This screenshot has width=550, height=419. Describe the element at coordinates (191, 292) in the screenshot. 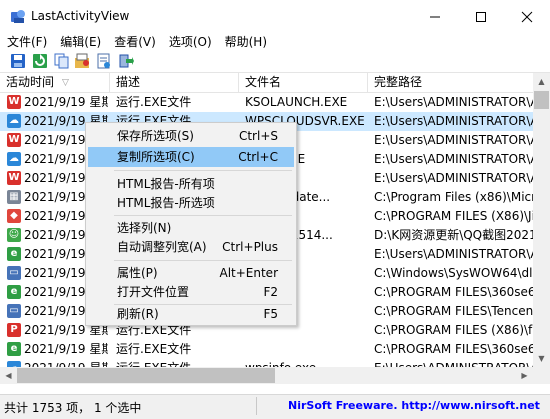

I see `ctx-open-file-location: 打开文件位置 F2` at that location.